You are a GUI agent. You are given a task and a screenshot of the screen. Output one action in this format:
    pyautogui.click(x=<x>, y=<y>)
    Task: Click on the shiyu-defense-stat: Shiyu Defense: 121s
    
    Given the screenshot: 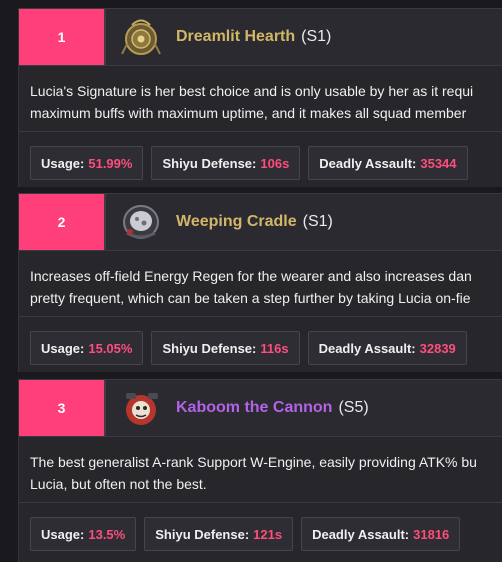 What is the action you would take?
    pyautogui.click(x=219, y=534)
    